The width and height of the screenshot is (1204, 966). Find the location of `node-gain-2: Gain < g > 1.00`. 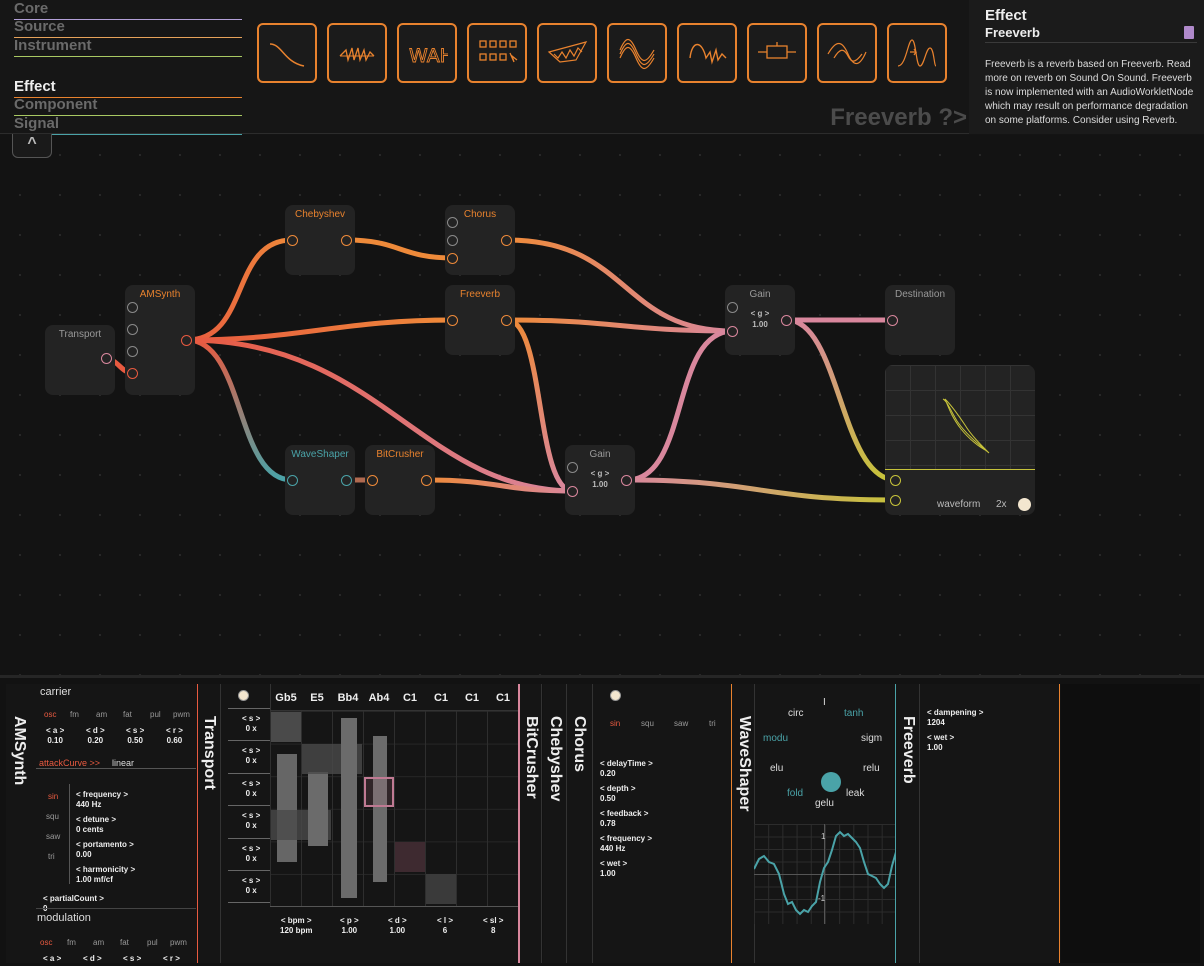

node-gain-2: Gain < g > 1.00 is located at coordinates (600, 480).